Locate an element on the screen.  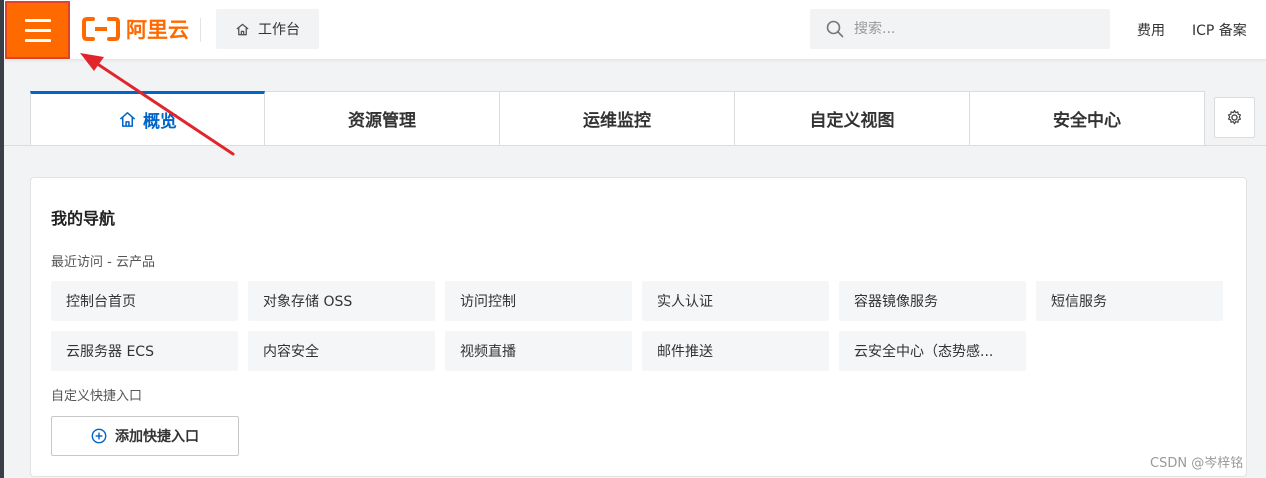
list-item: 访问控制 is located at coordinates (538, 301).